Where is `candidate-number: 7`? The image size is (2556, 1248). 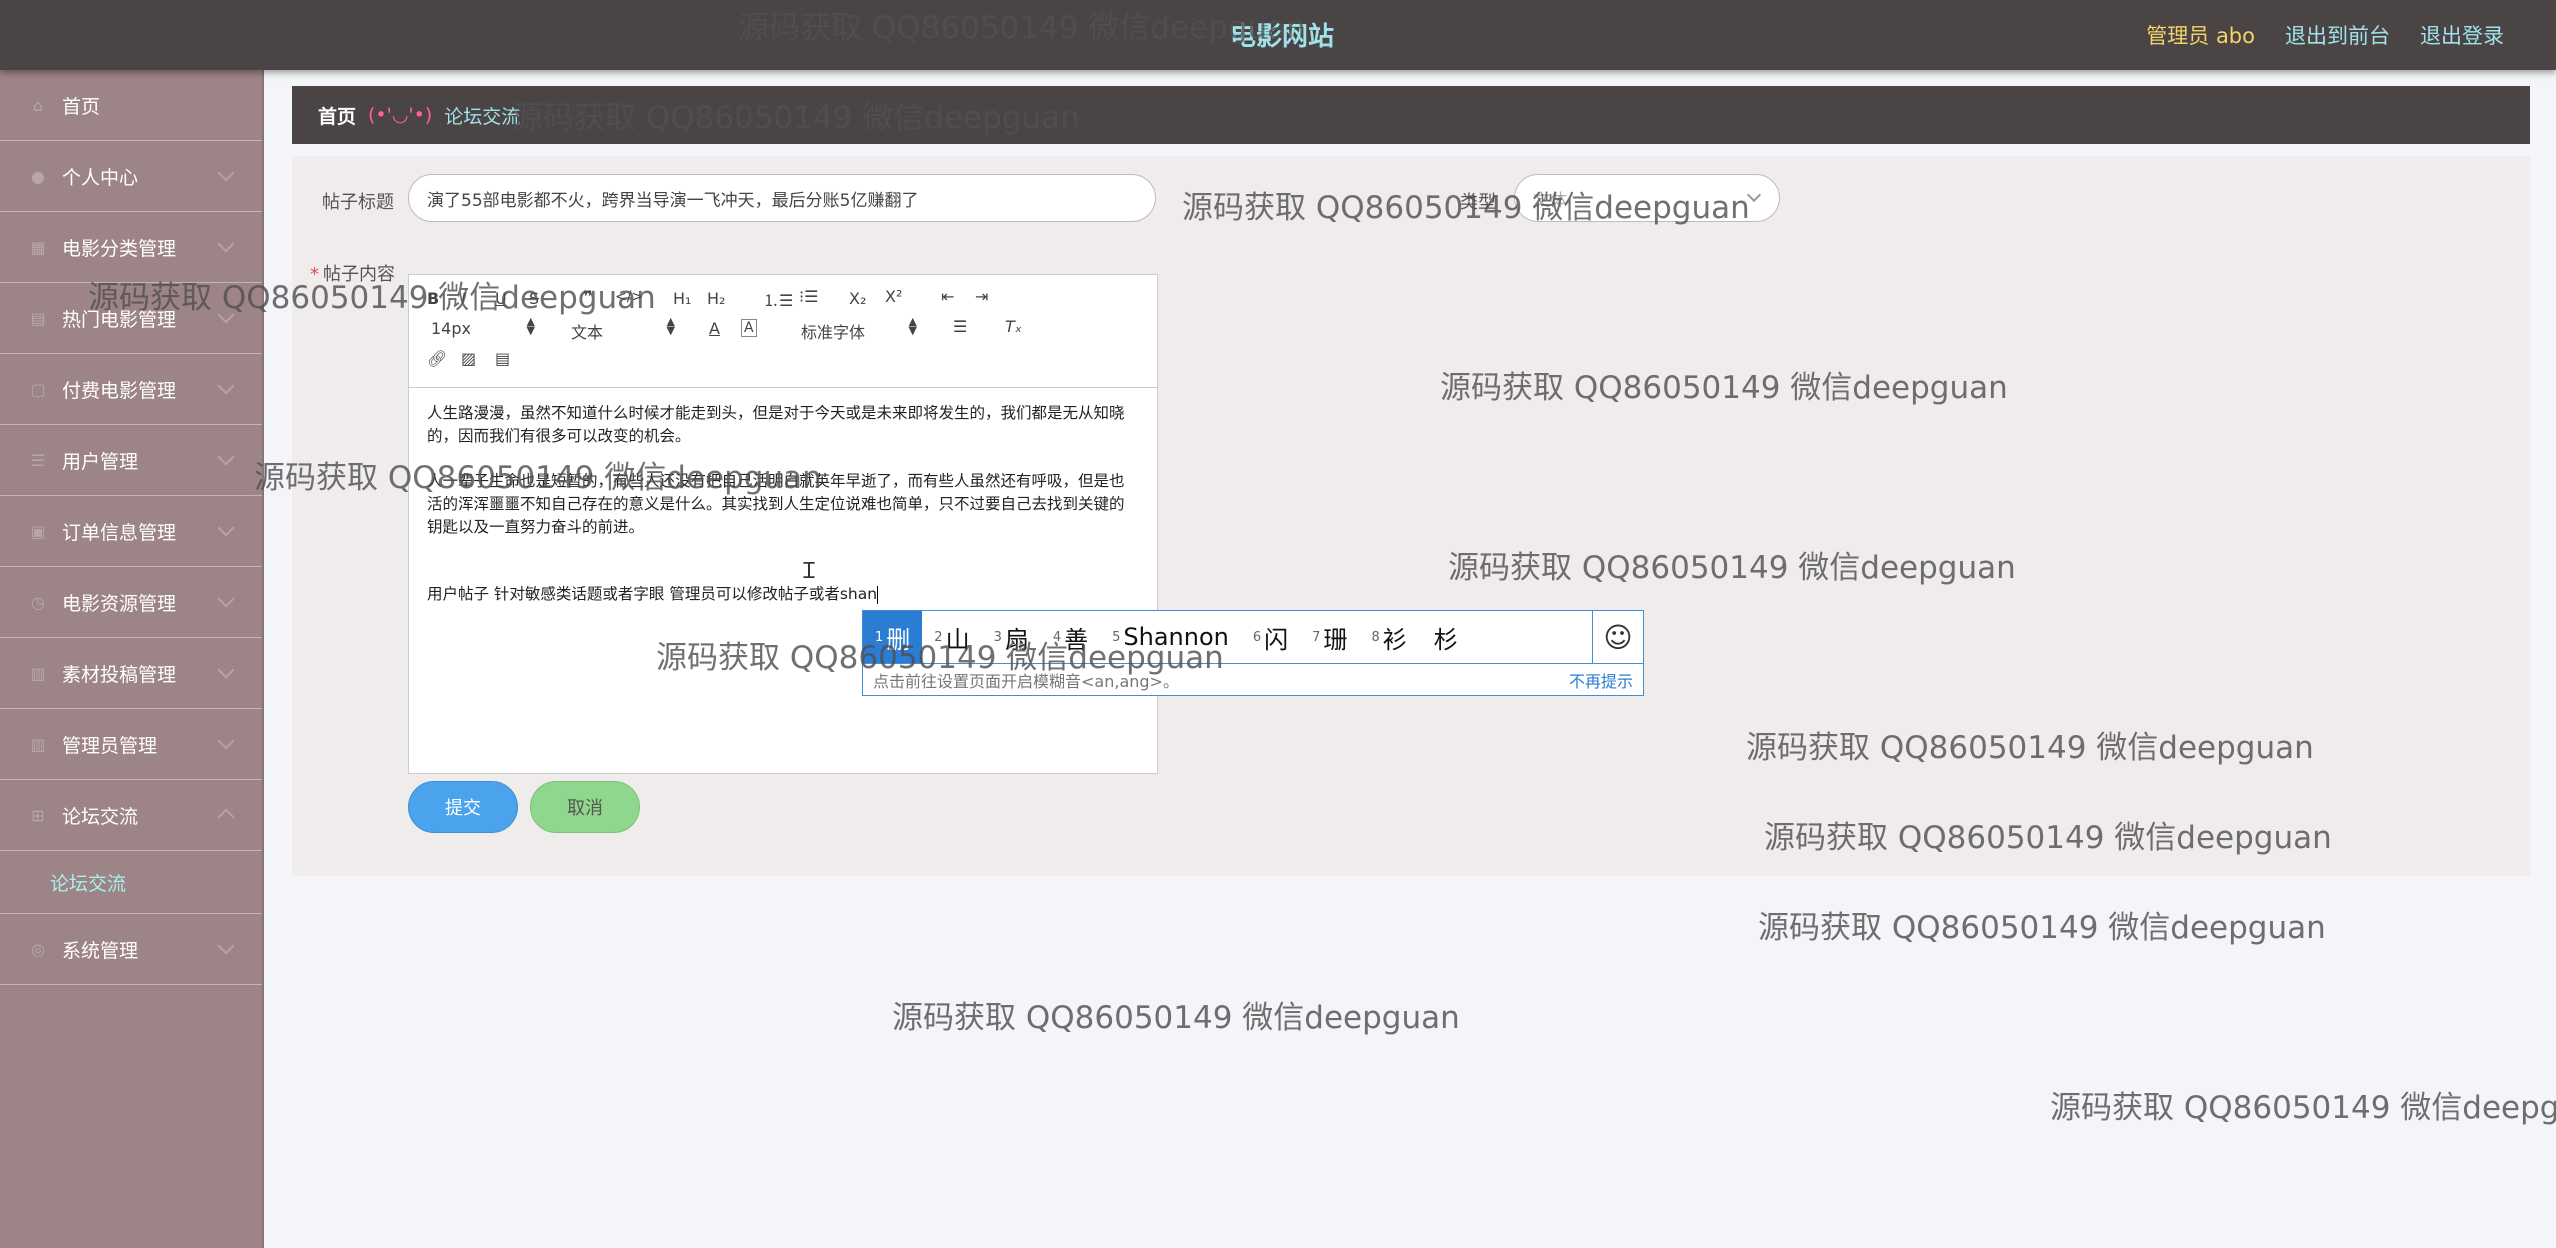
candidate-number: 7 is located at coordinates (1316, 637).